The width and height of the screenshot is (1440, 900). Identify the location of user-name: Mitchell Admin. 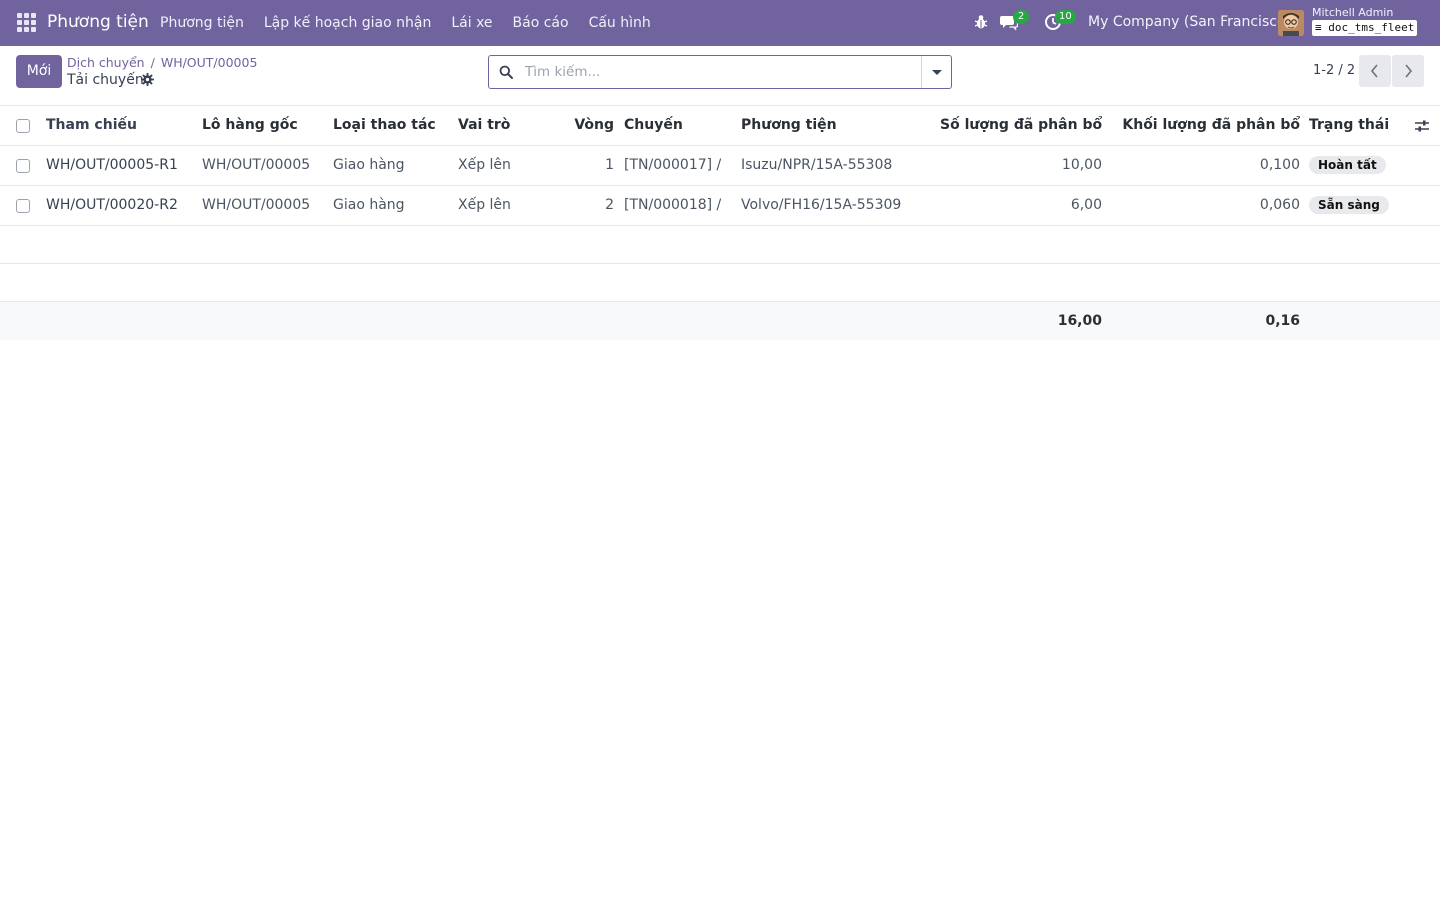
(1352, 12).